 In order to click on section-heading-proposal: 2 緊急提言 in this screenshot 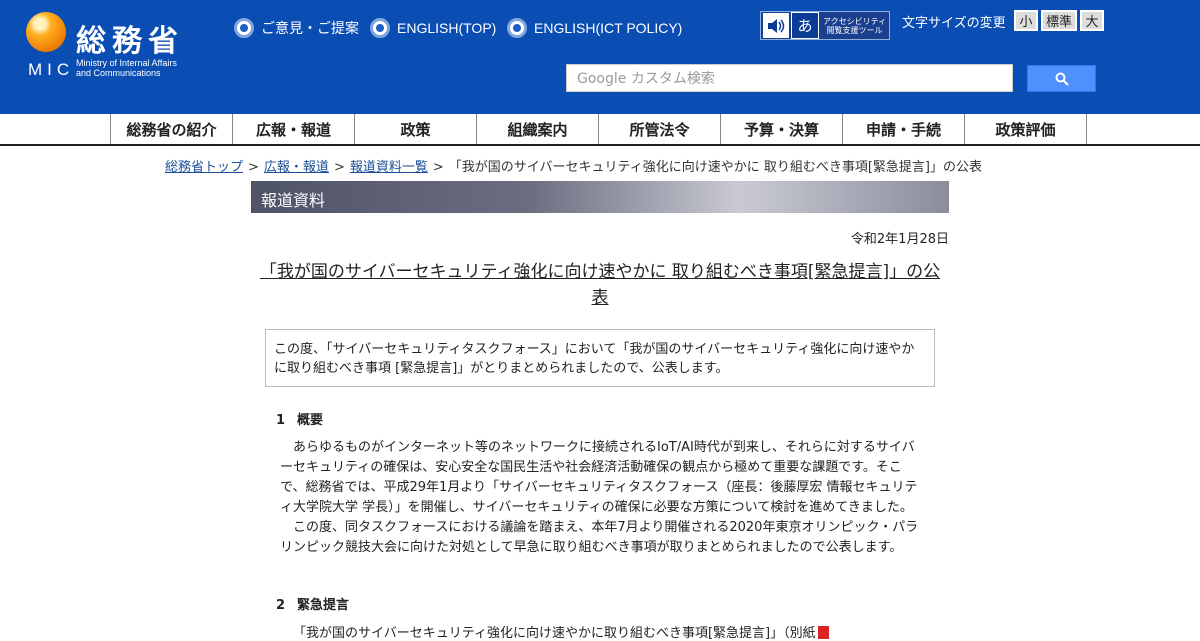, I will do `click(312, 603)`.